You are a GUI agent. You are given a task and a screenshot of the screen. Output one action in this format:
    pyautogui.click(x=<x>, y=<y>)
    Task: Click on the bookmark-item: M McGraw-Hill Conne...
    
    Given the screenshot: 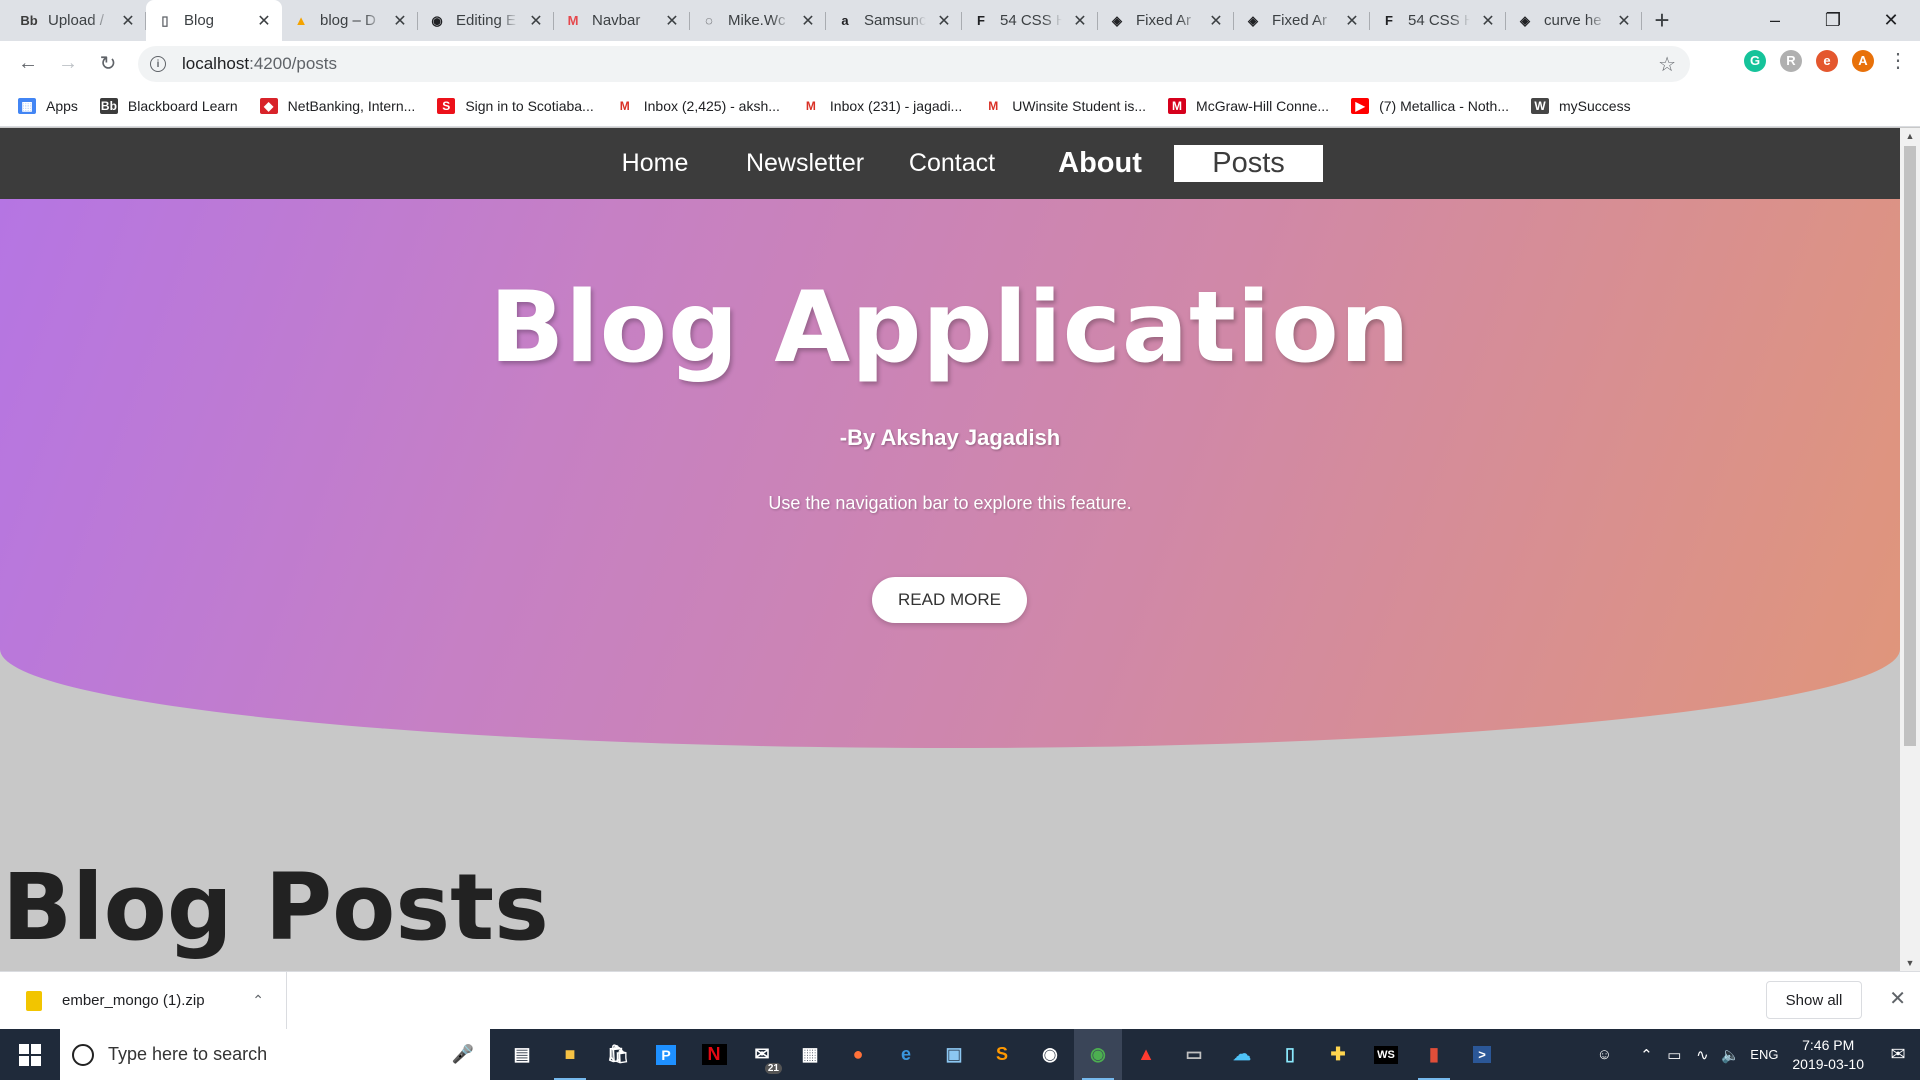 What is the action you would take?
    pyautogui.click(x=1248, y=106)
    